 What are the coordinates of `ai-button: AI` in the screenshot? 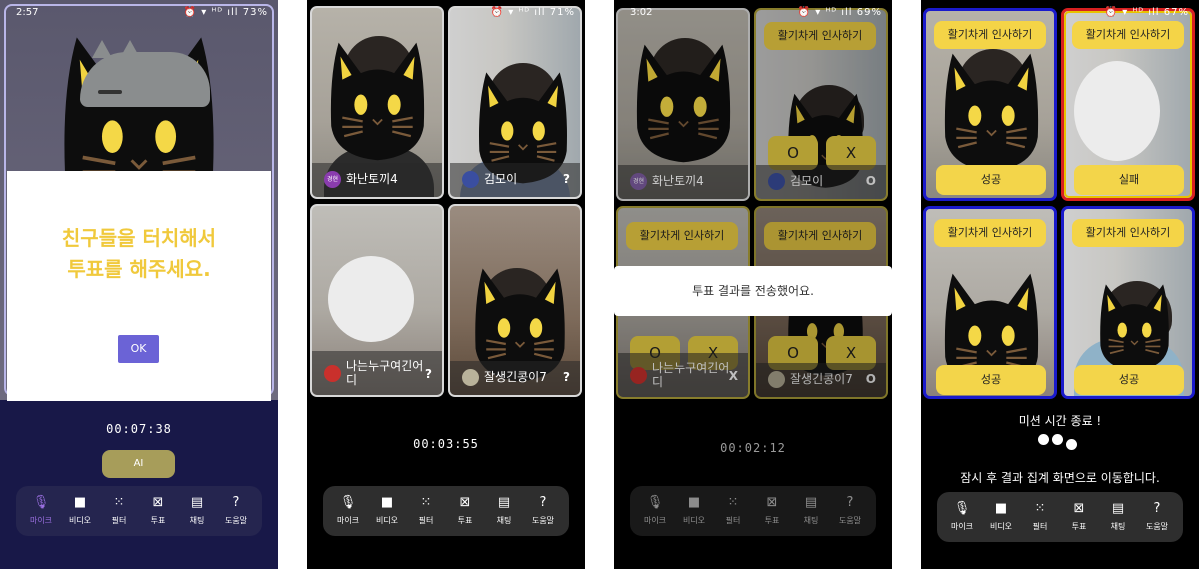 It's located at (138, 464).